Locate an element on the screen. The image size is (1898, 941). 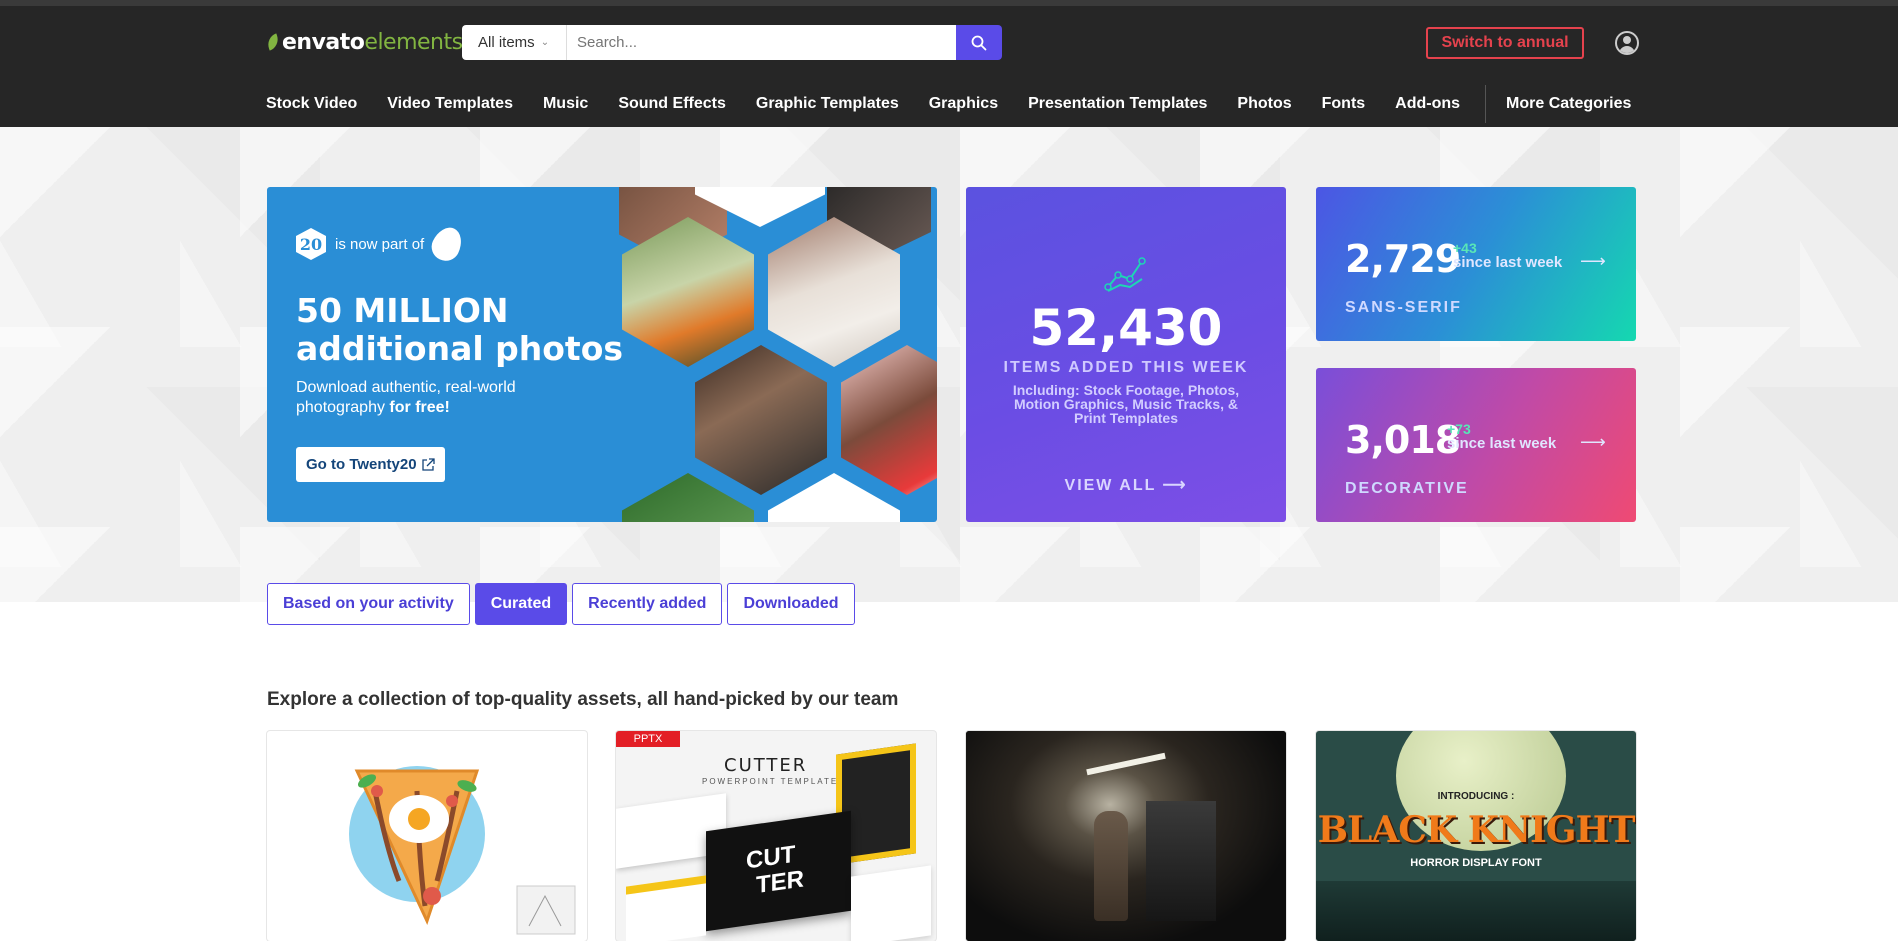
logo-text-light: elements is located at coordinates (413, 42).